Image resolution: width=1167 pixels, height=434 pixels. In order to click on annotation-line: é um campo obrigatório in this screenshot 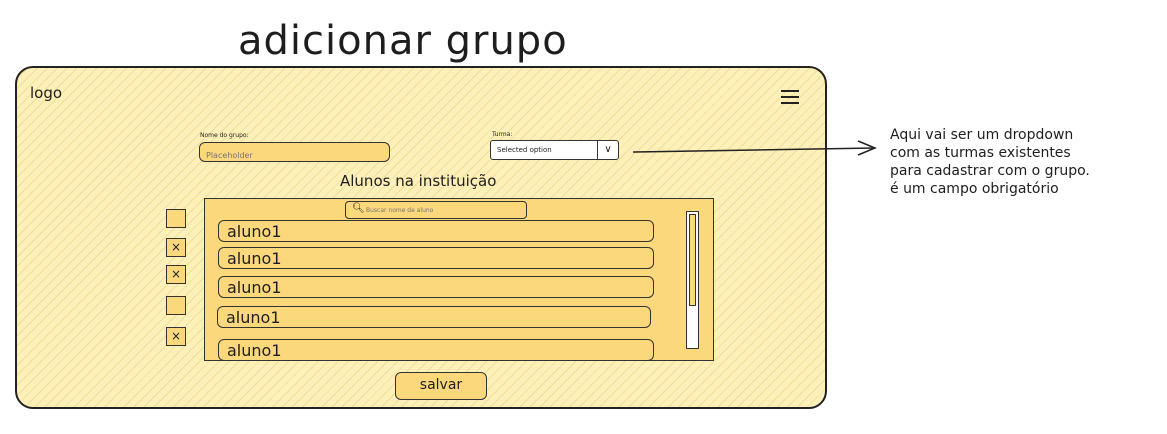, I will do `click(974, 189)`.